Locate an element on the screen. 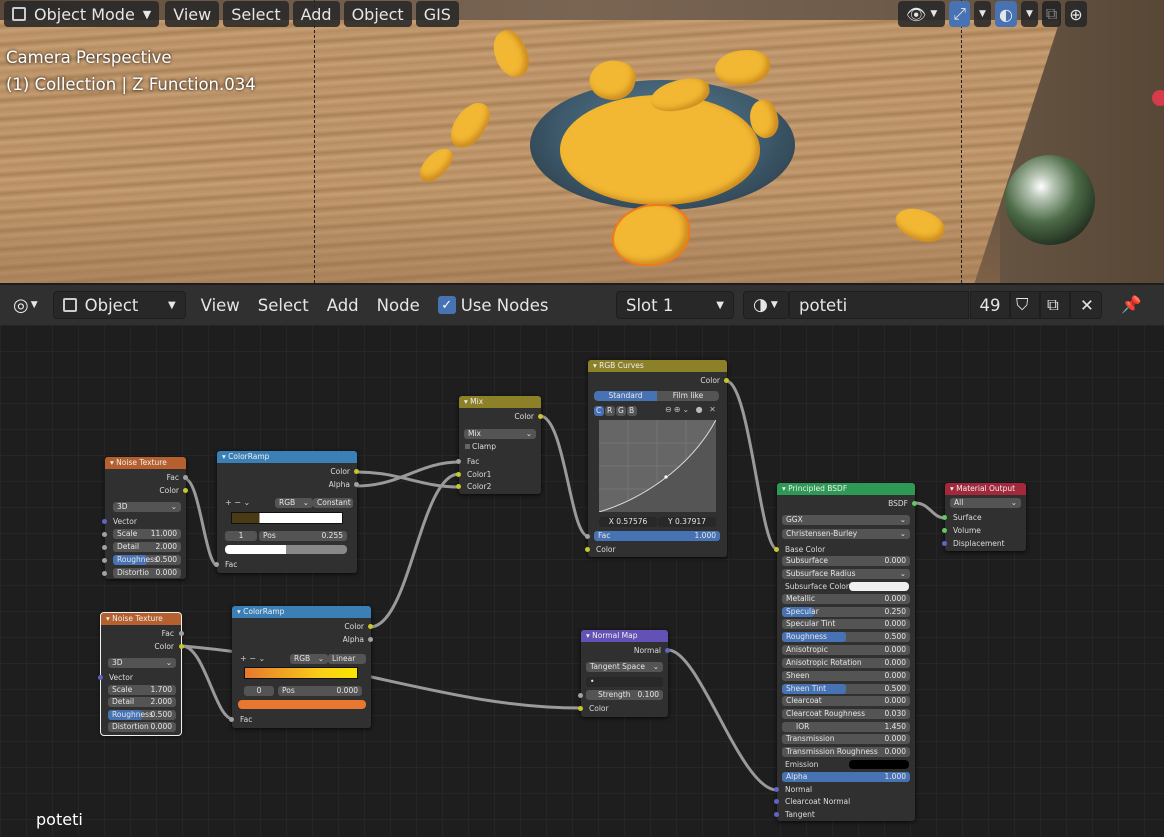 The height and width of the screenshot is (837, 1164). node-header: ▾ Principled BSDF is located at coordinates (846, 489).